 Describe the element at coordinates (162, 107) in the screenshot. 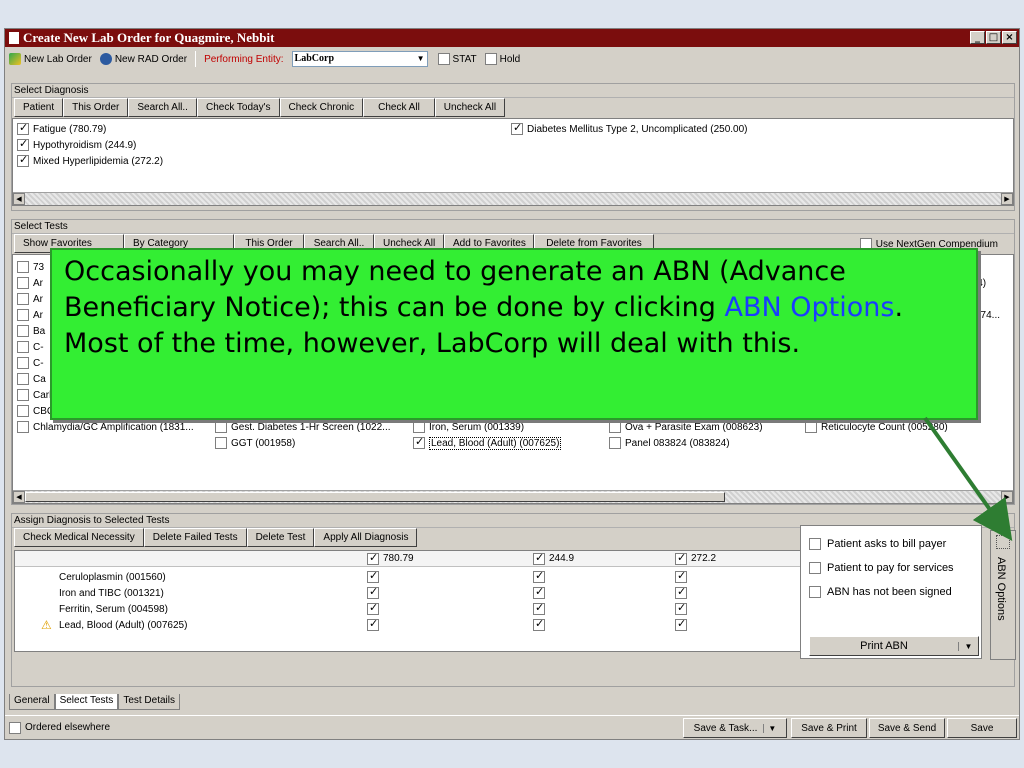

I see `search-all-button: Search All..` at that location.